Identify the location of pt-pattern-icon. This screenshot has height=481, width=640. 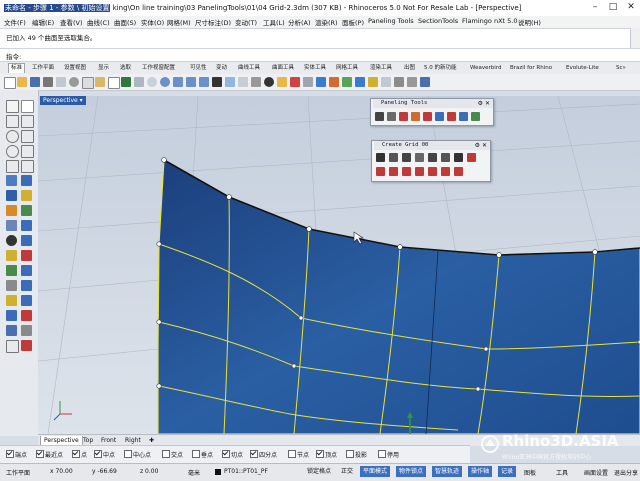
(415, 116).